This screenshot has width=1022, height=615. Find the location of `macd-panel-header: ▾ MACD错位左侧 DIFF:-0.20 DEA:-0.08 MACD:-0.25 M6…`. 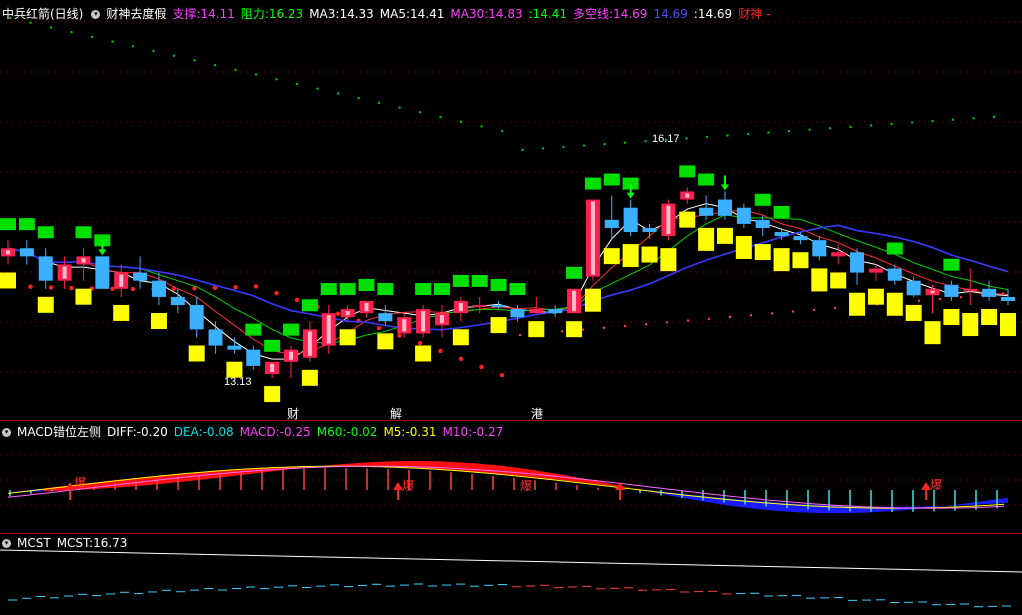

macd-panel-header: ▾ MACD错位左侧 DIFF:-0.20 DEA:-0.08 MACD:-0.25 M6… is located at coordinates (258, 432).